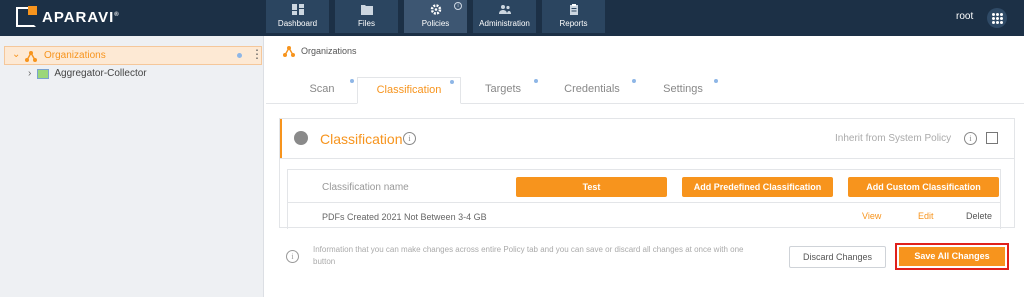 This screenshot has height=297, width=1024. Describe the element at coordinates (435, 9) in the screenshot. I see `gear-icon` at that location.